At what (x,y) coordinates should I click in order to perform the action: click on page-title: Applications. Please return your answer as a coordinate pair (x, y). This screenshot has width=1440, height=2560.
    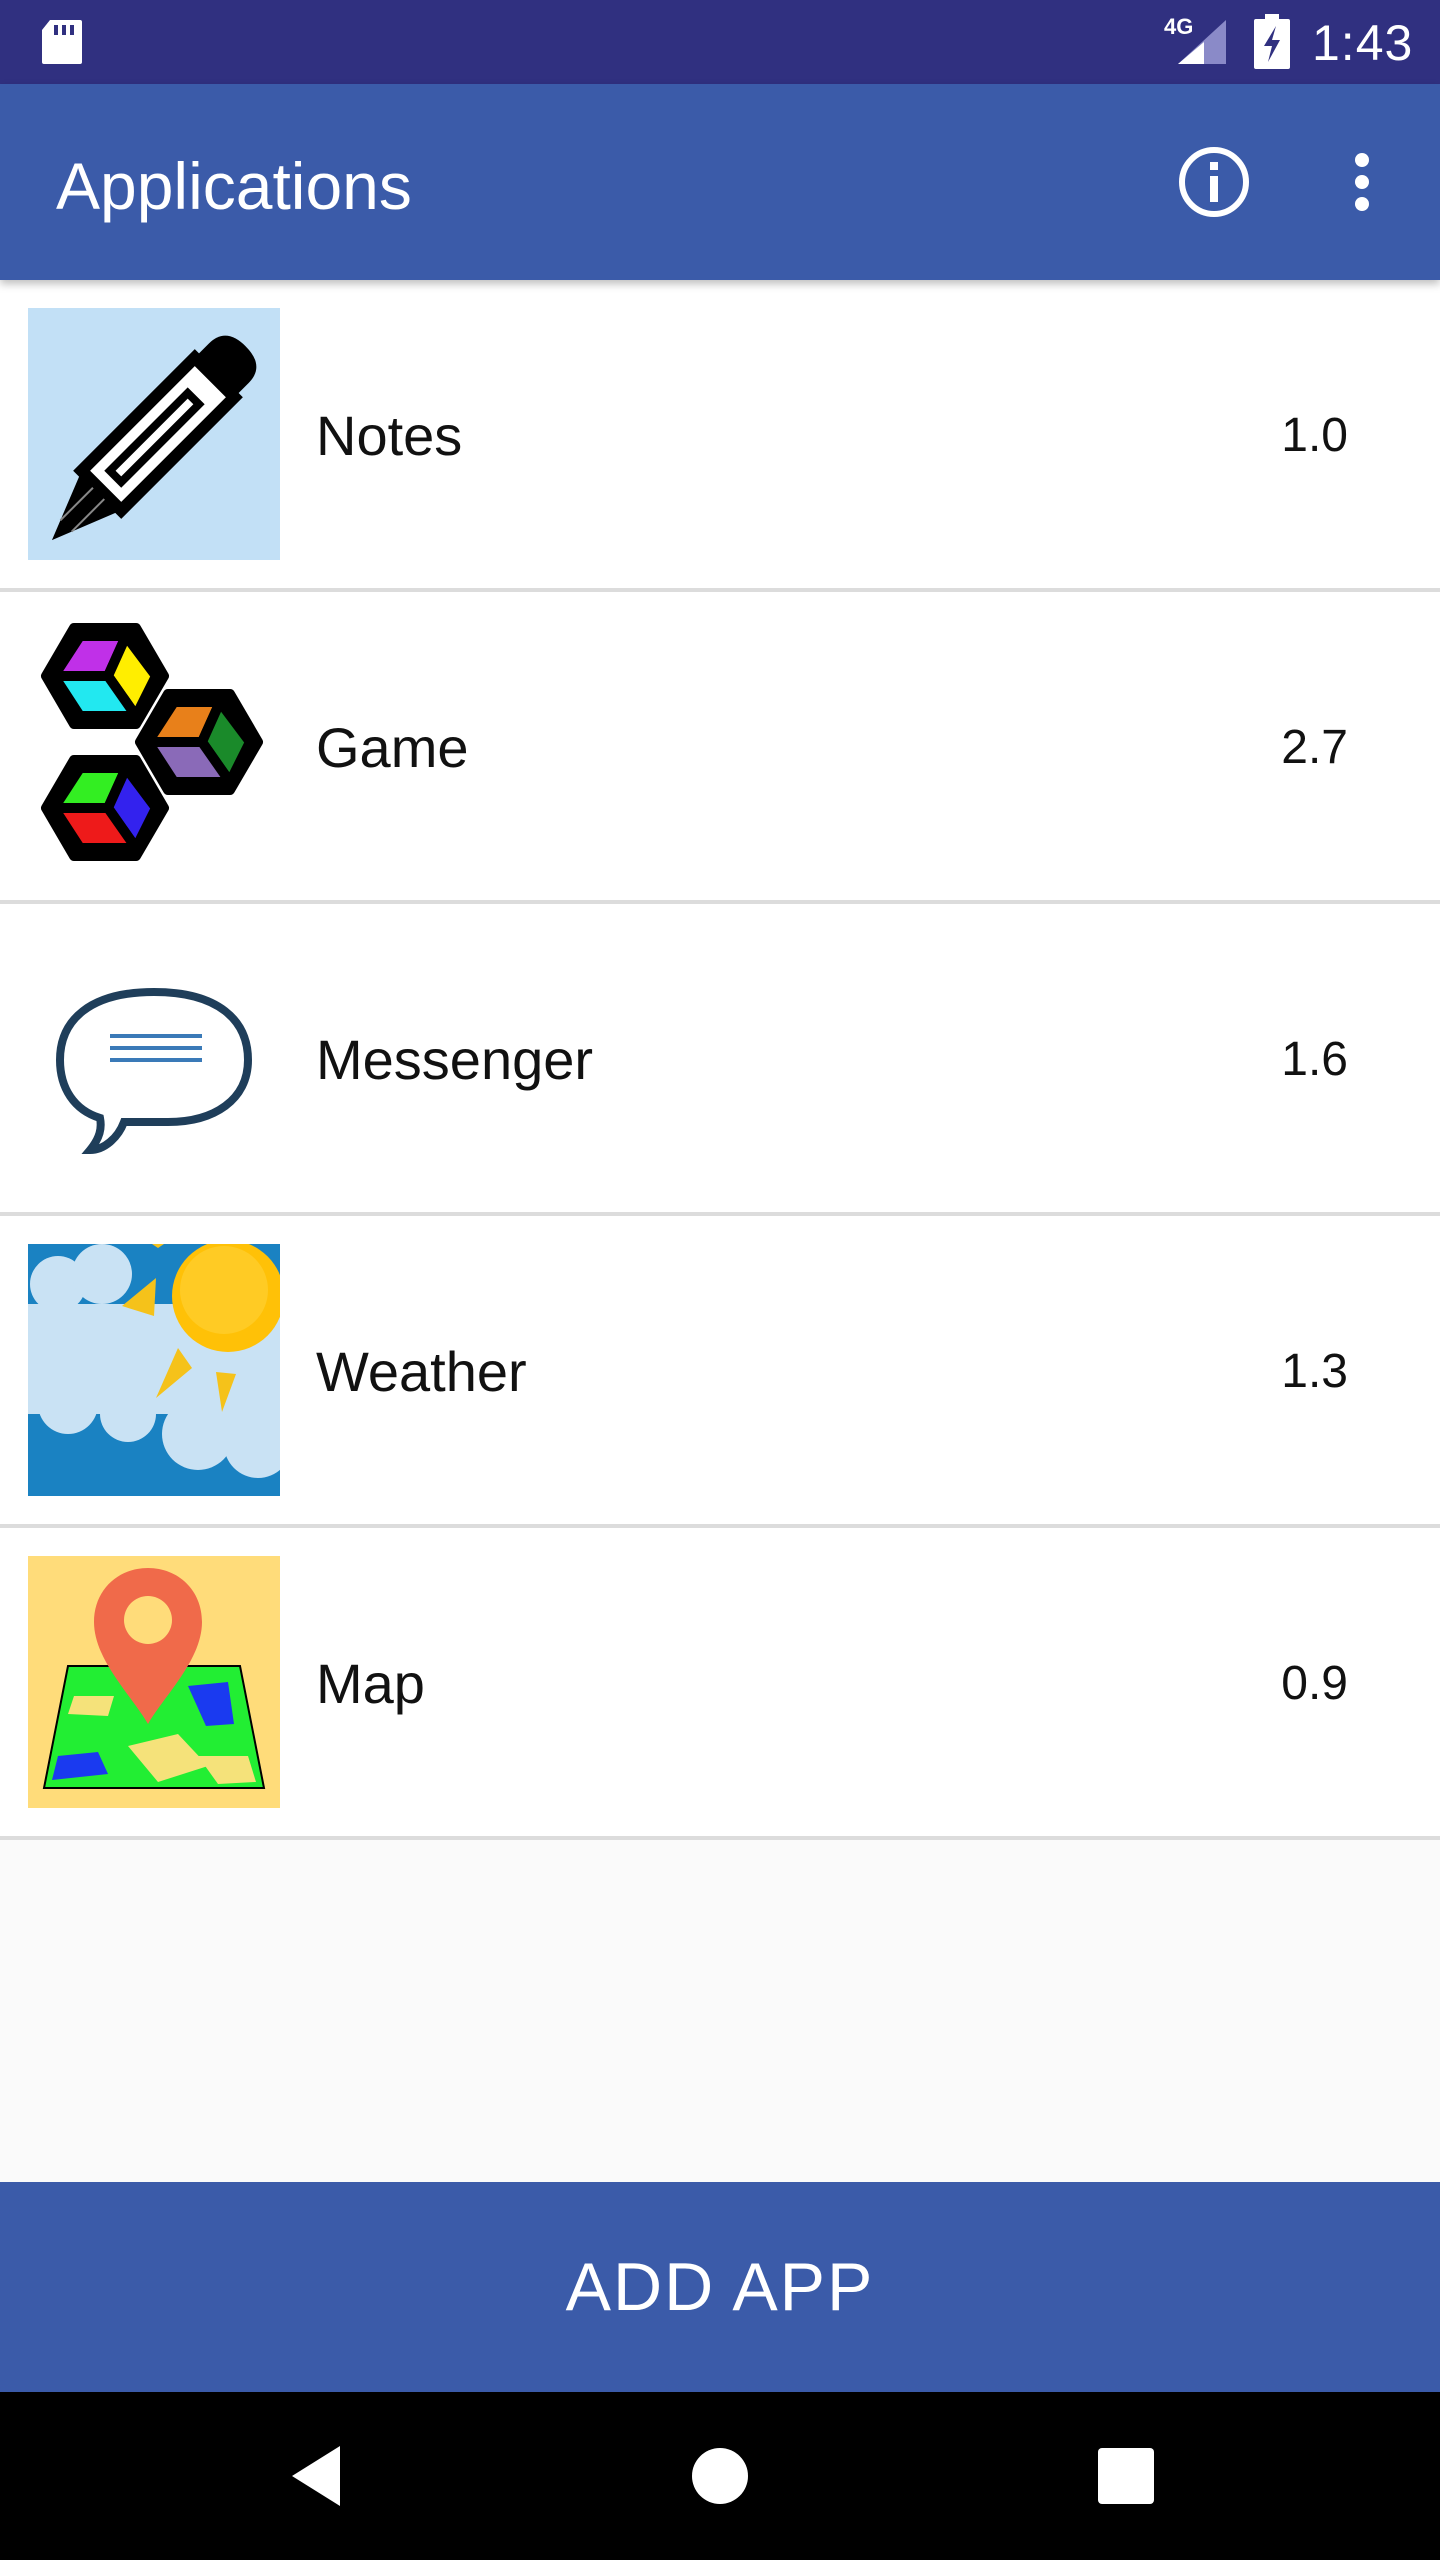
    Looking at the image, I should click on (234, 186).